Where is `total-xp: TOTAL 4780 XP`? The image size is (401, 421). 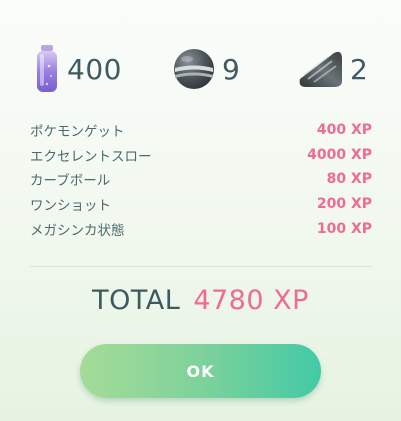 total-xp: TOTAL 4780 XP is located at coordinates (200, 300).